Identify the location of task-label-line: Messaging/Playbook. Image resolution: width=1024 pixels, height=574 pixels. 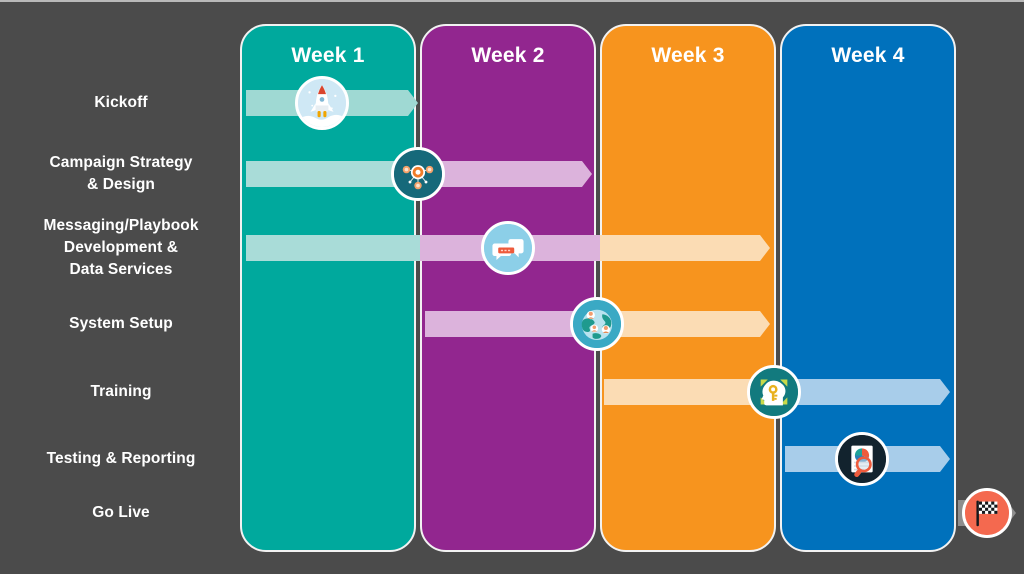
(121, 225).